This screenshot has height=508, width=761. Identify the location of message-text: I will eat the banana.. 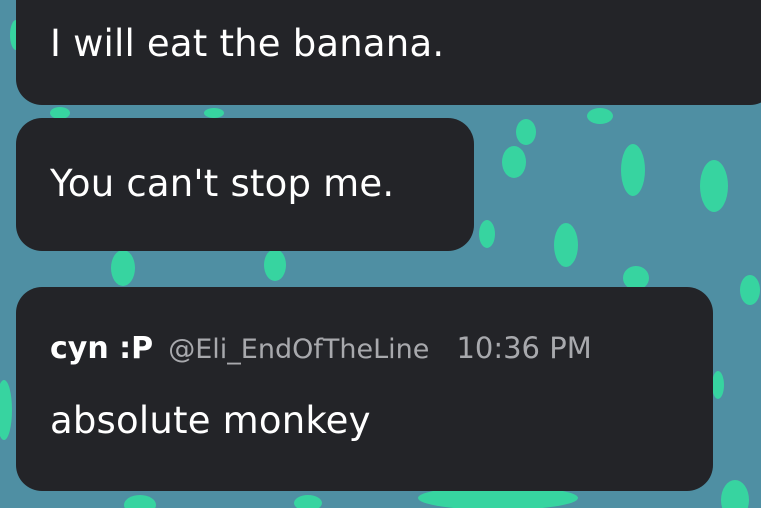
(247, 43).